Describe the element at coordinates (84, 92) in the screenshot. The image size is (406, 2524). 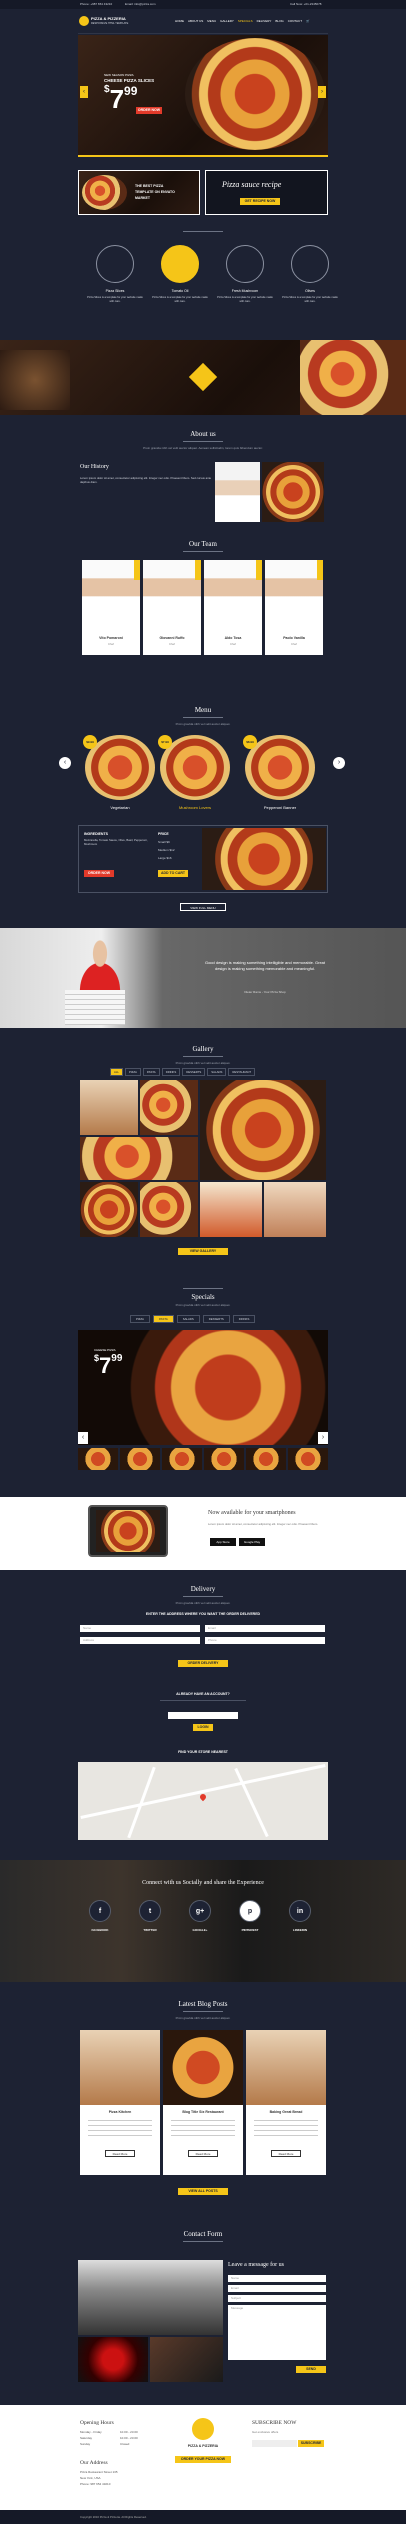
I see `hero-prev-arrow-icon: ‹` at that location.